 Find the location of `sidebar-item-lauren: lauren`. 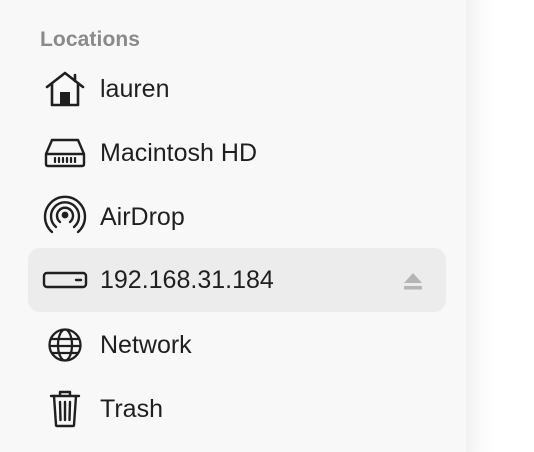

sidebar-item-lauren: lauren is located at coordinates (237, 89).